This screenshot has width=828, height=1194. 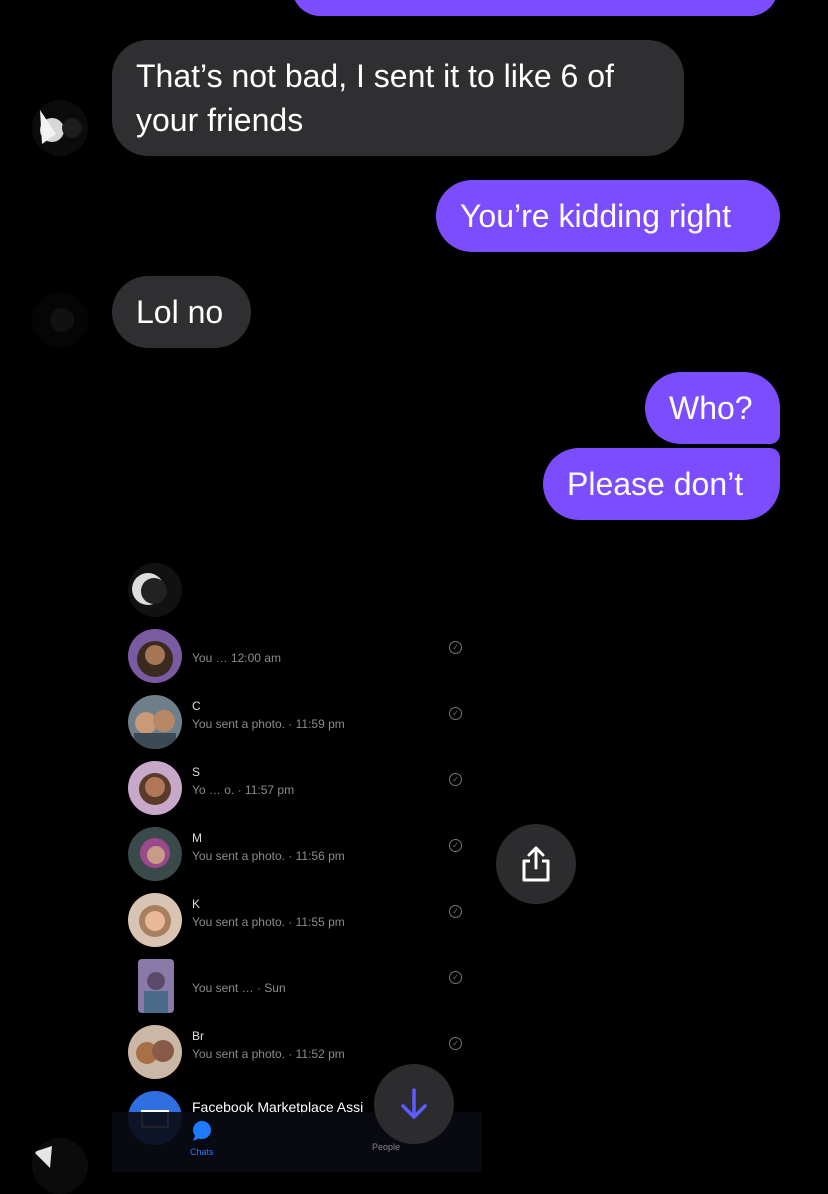 What do you see at coordinates (297, 655) in the screenshot?
I see `chat-list-row: You … 12:00 am ✓` at bounding box center [297, 655].